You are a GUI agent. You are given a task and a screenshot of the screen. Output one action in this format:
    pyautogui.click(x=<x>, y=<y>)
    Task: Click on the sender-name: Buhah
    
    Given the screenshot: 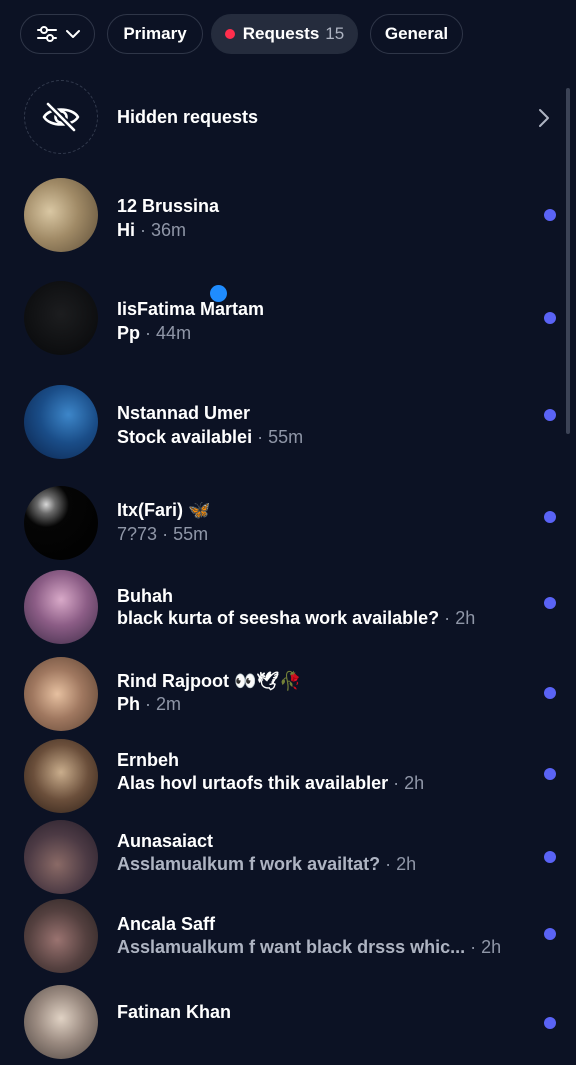 What is the action you would take?
    pyautogui.click(x=145, y=596)
    